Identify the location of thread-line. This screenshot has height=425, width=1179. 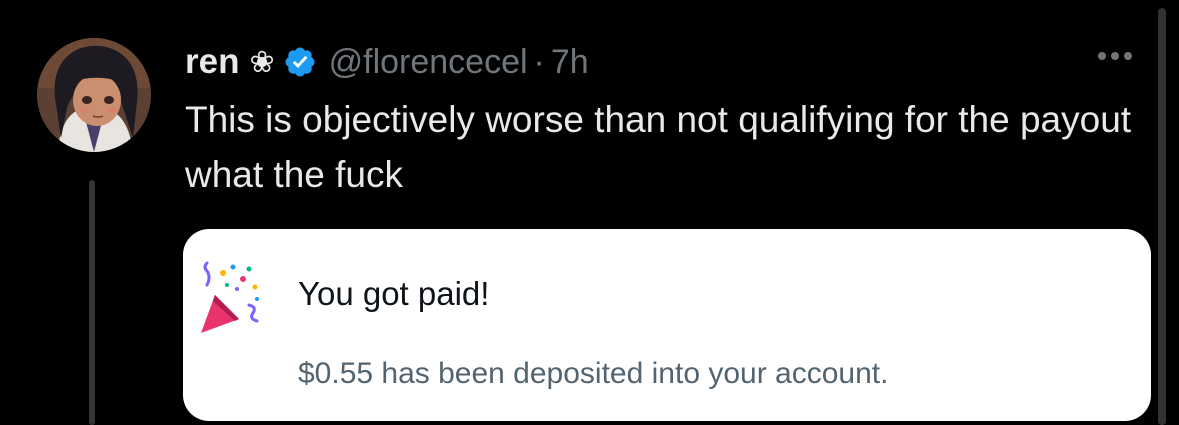
(92, 302).